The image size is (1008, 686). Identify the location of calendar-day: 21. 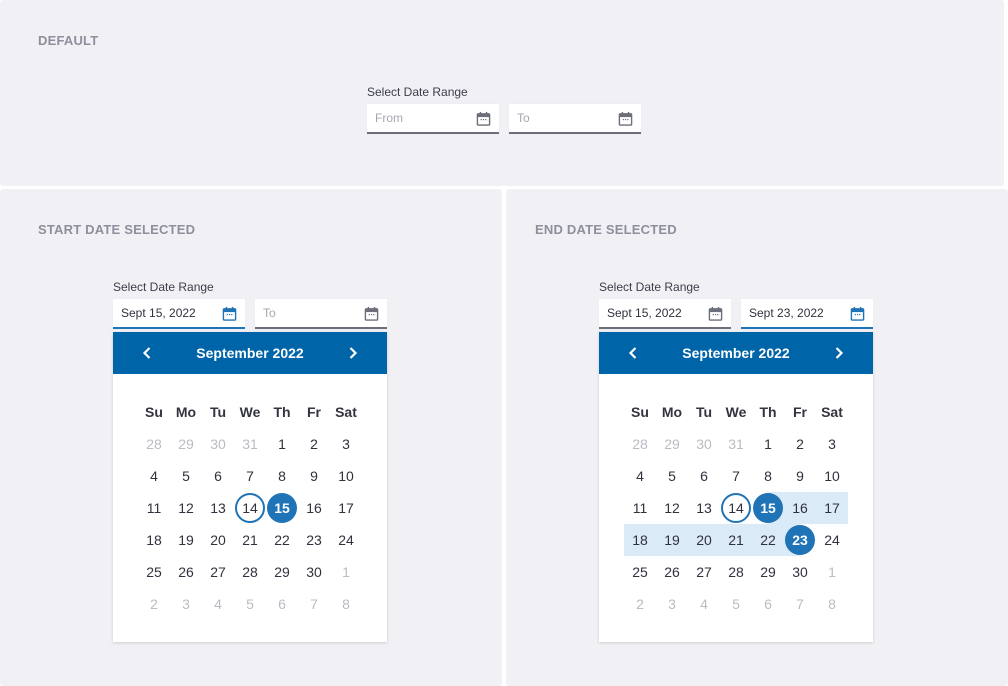
(250, 540).